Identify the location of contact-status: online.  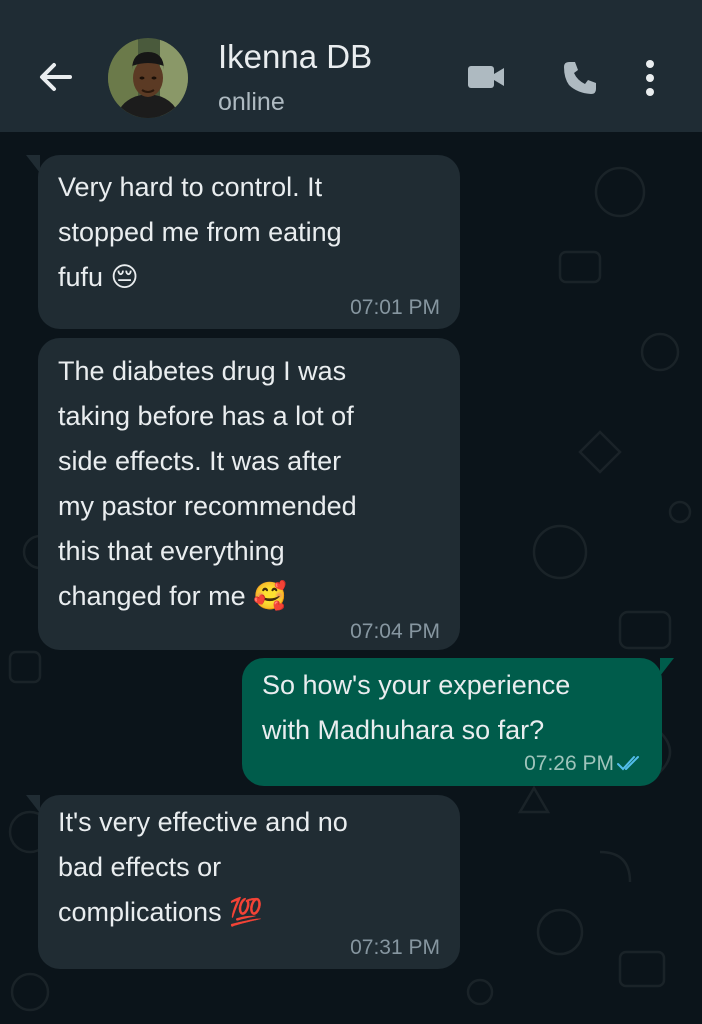
(251, 102).